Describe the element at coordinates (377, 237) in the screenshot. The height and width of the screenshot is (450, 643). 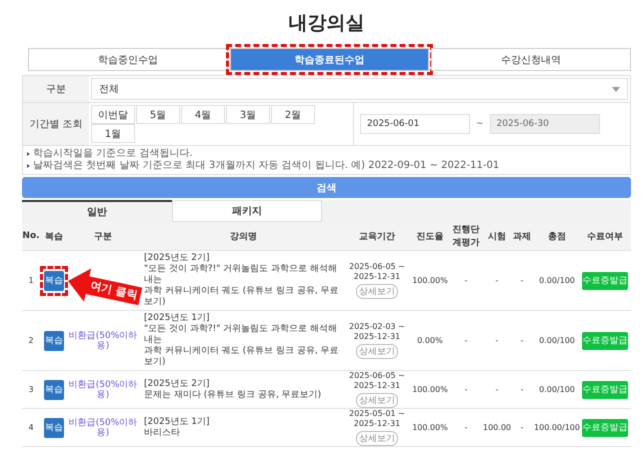
I see `column-header: 교육기간` at that location.